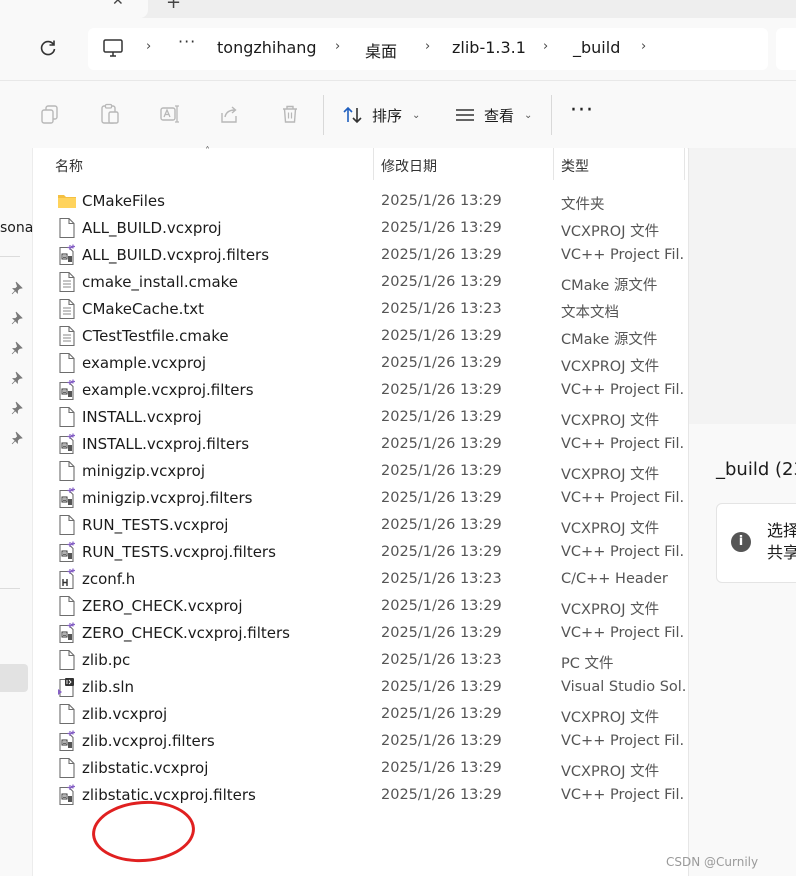 The height and width of the screenshot is (876, 796). What do you see at coordinates (106, 660) in the screenshot?
I see `file-name: zlib.pc` at bounding box center [106, 660].